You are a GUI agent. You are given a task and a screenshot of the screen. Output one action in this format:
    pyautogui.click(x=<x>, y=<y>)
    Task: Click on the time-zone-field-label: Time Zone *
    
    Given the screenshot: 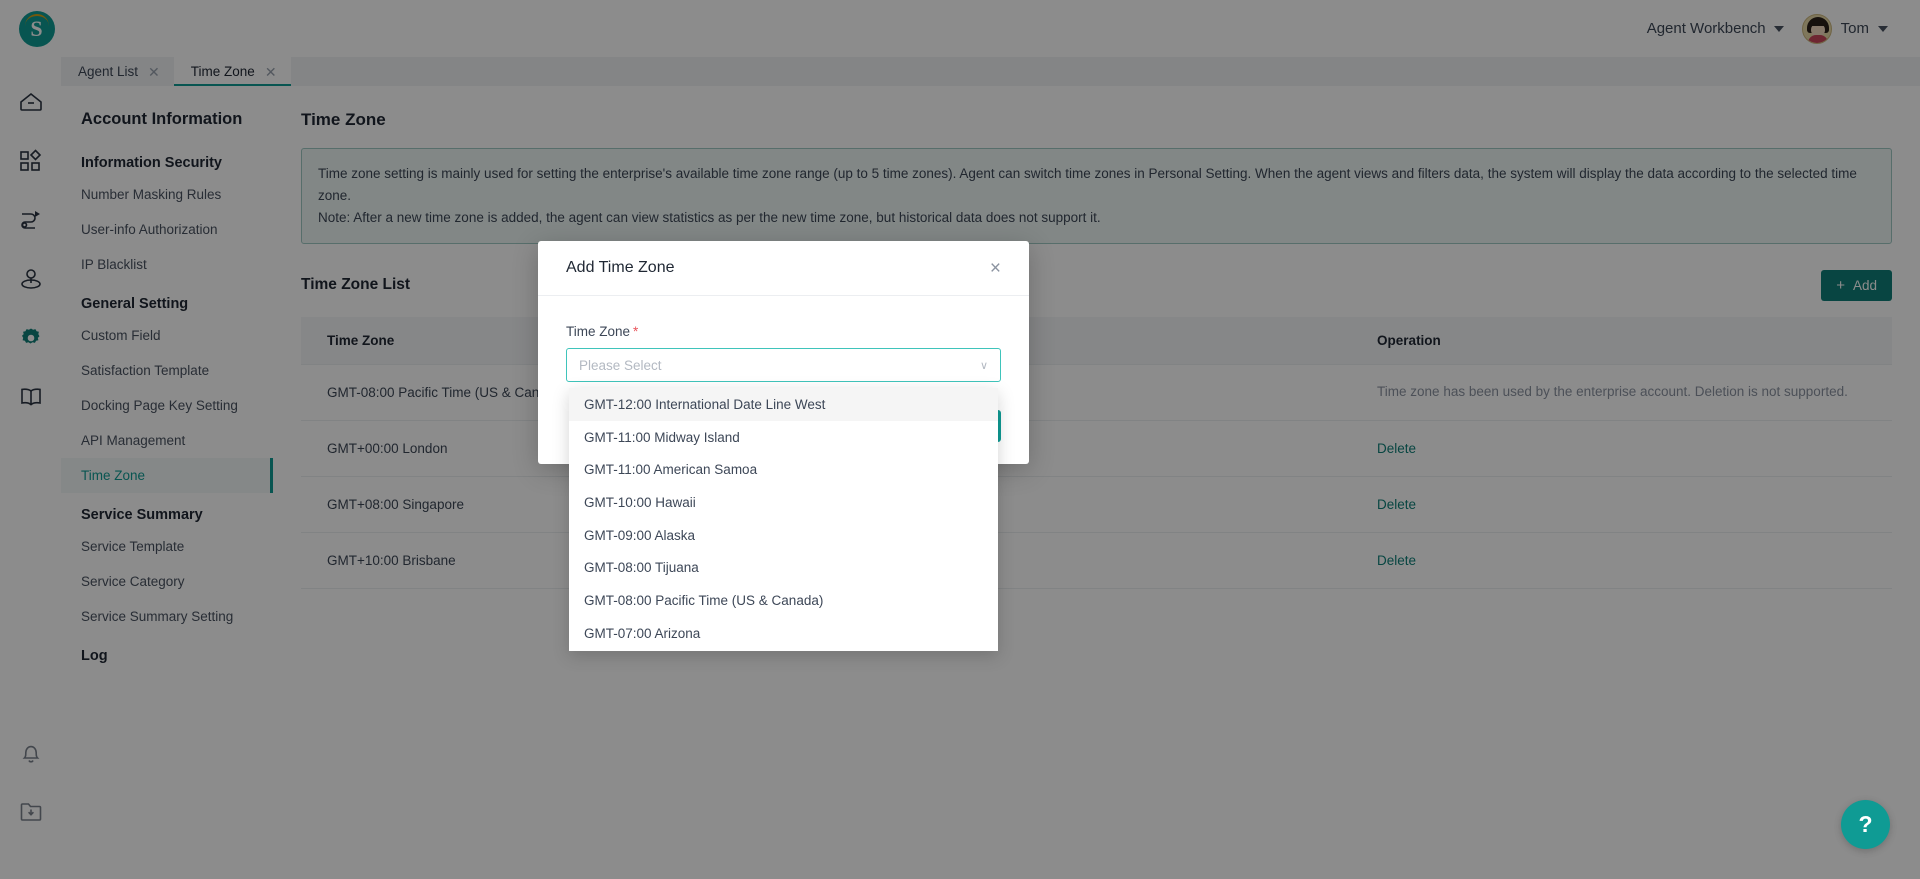 What is the action you would take?
    pyautogui.click(x=783, y=331)
    